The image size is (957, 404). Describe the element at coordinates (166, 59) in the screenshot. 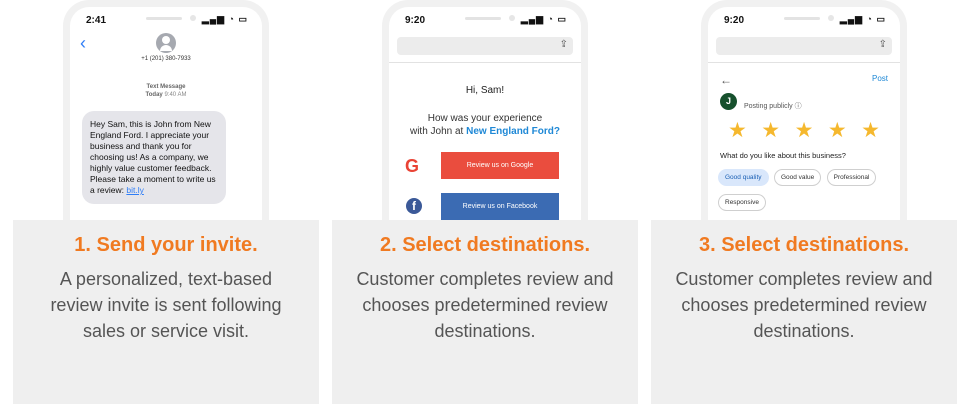

I see `contact-number: +1 (201) 380-7933` at that location.